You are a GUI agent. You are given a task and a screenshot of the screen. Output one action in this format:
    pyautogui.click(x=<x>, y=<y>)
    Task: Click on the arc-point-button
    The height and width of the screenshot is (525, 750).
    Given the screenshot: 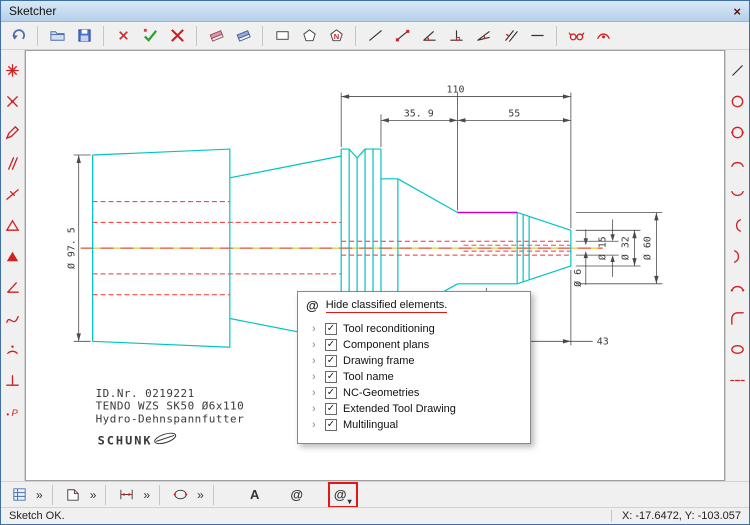 What is the action you would take?
    pyautogui.click(x=13, y=349)
    